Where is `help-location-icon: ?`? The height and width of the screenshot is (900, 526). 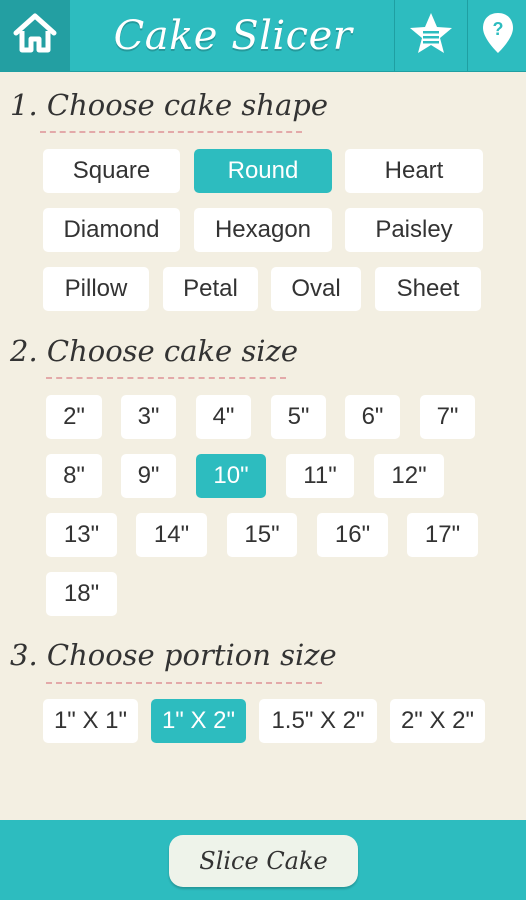 help-location-icon: ? is located at coordinates (498, 35).